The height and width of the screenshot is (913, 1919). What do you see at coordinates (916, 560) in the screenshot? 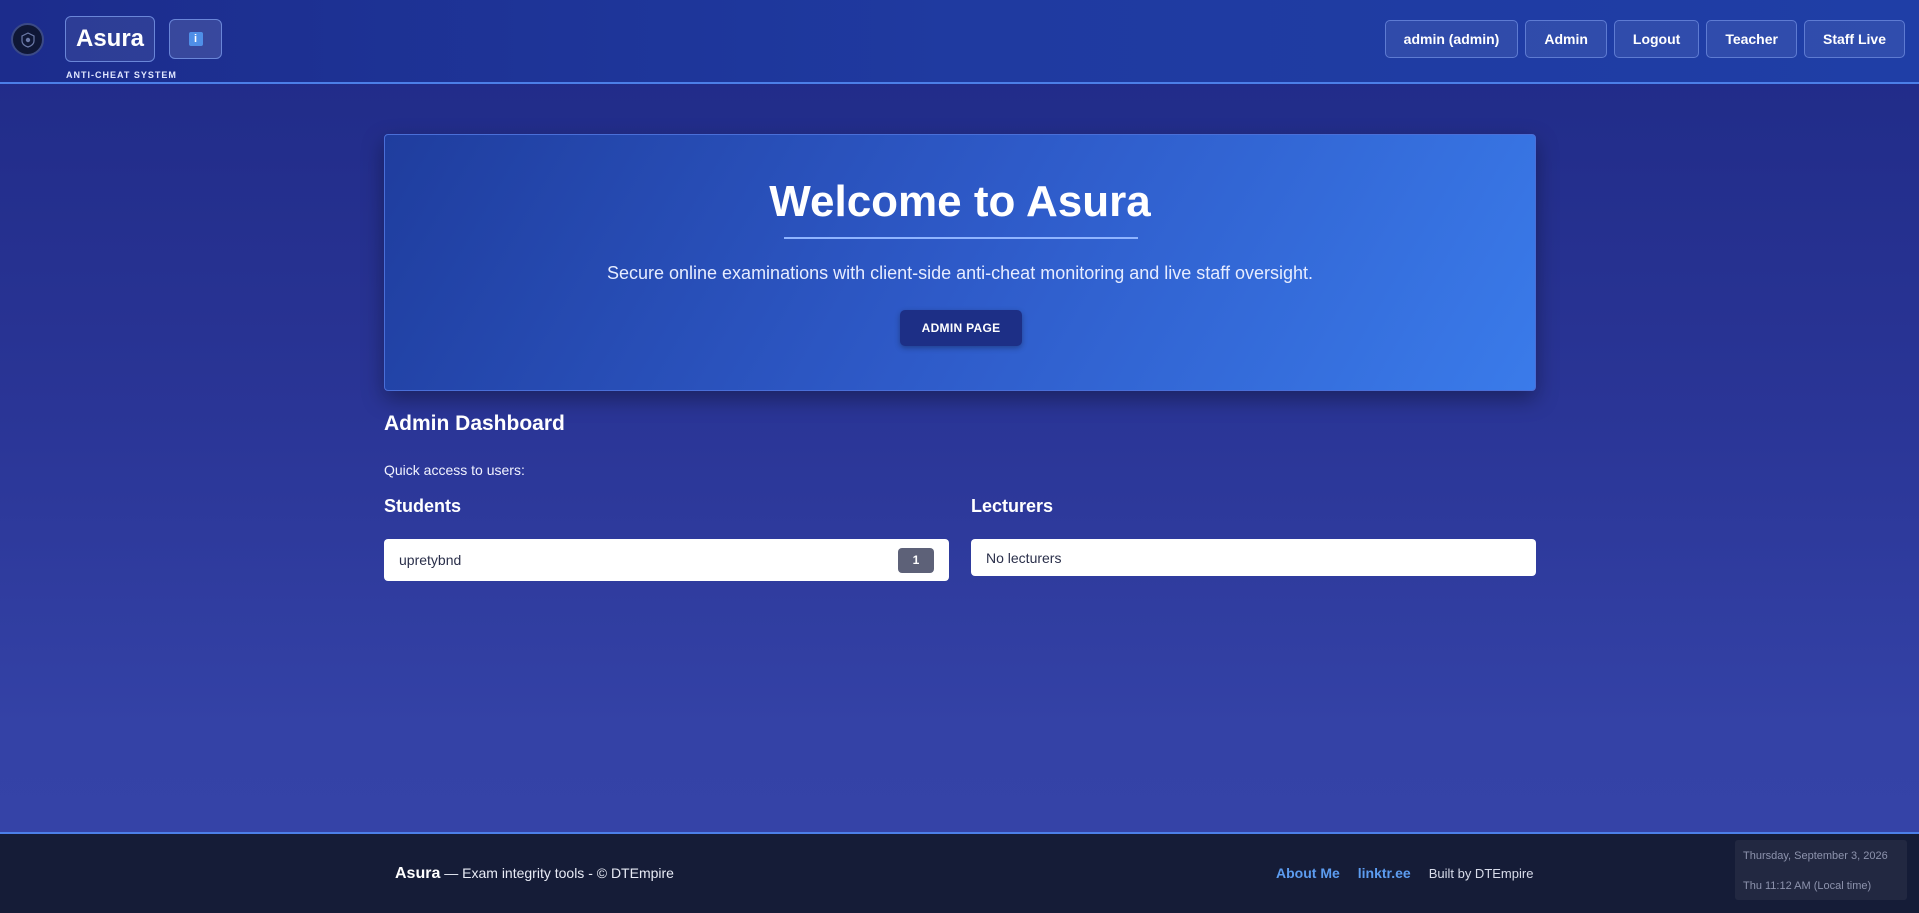
I see `student-count-badge: 1` at bounding box center [916, 560].